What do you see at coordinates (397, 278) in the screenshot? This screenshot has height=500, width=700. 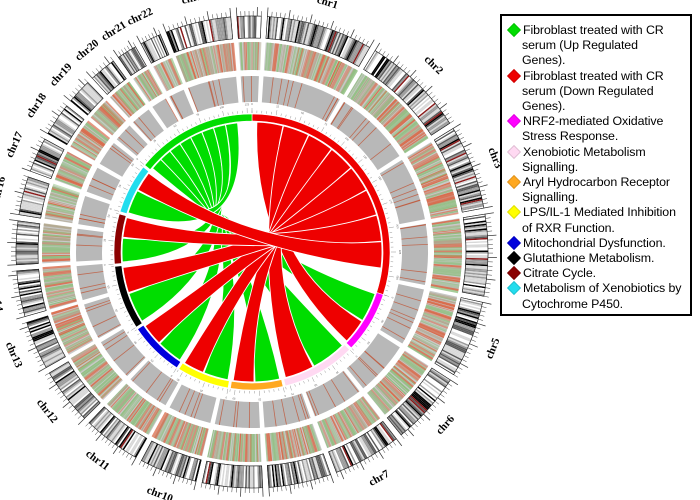 I see `inner-axis-tick-label: 250` at bounding box center [397, 278].